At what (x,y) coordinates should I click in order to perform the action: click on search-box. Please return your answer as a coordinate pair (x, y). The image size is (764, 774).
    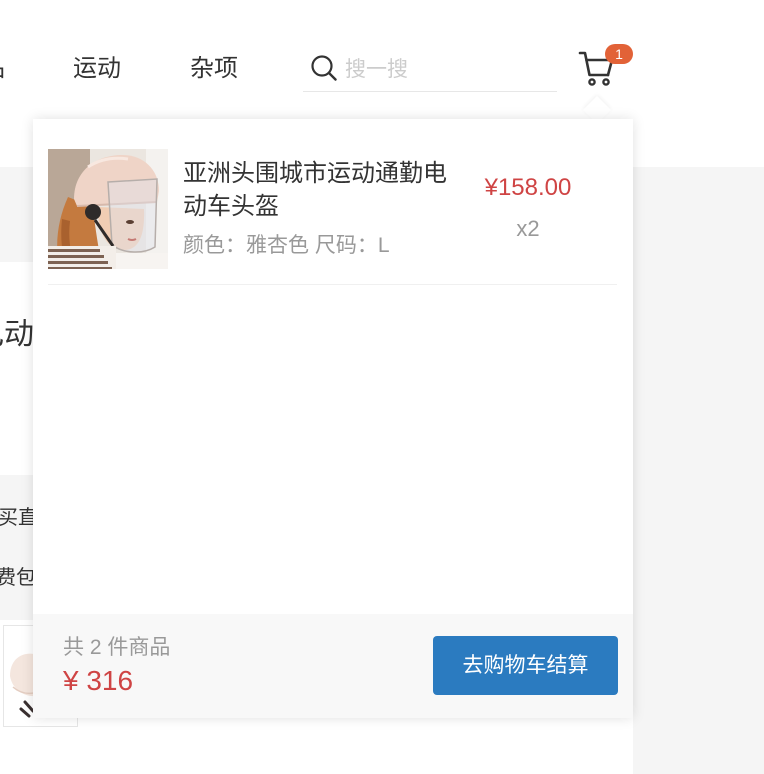
    Looking at the image, I should click on (430, 71).